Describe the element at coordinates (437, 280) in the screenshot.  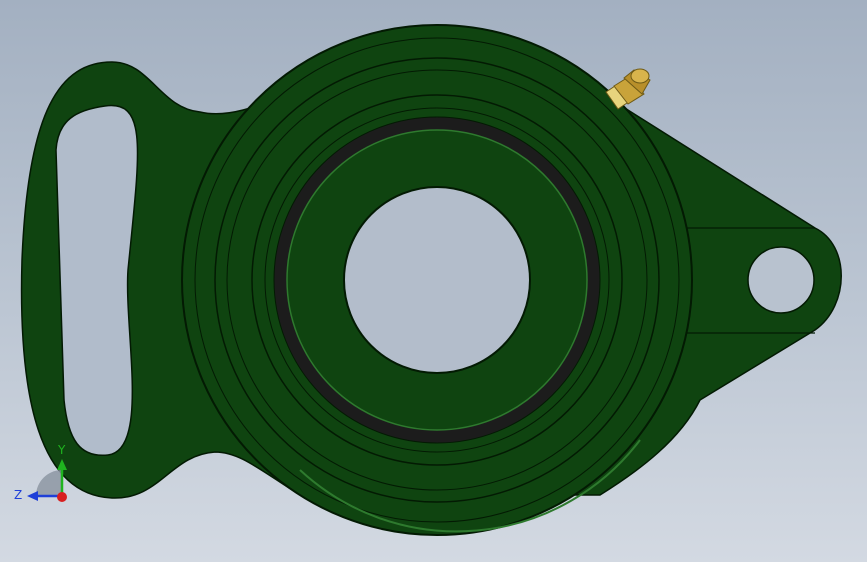
I see `bore-hole` at that location.